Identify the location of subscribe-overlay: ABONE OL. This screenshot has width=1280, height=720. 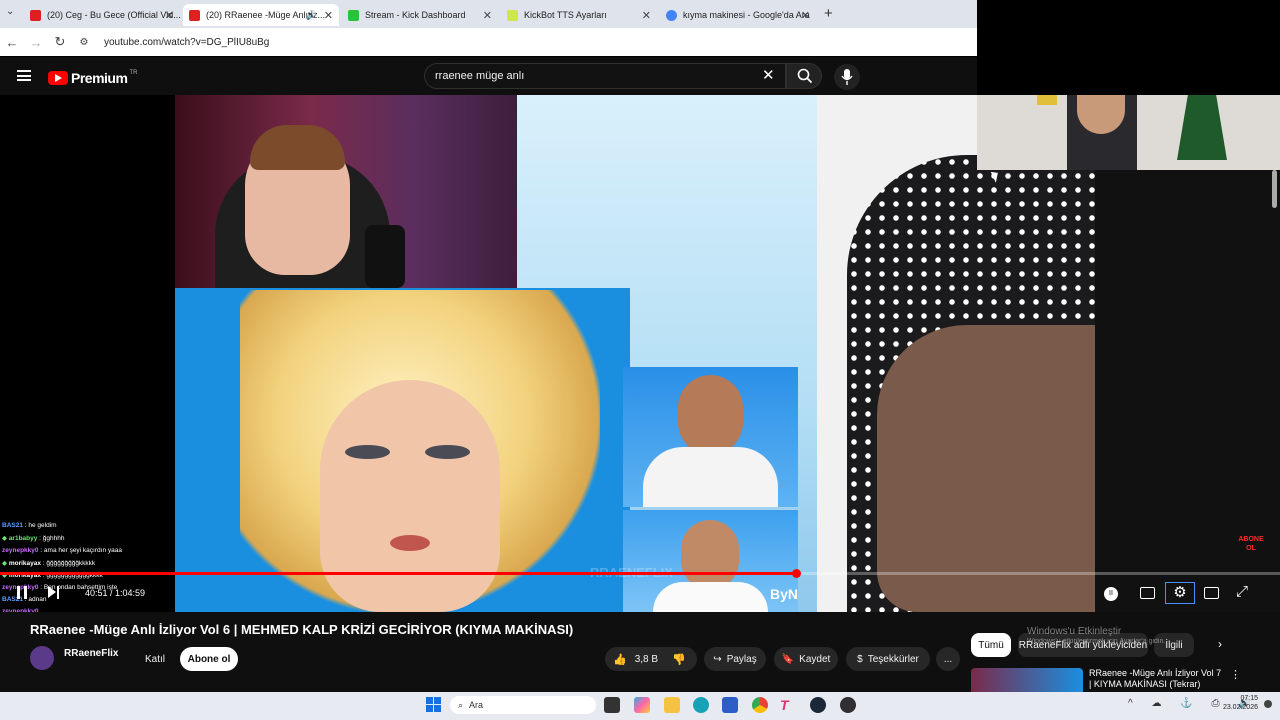
(1251, 544).